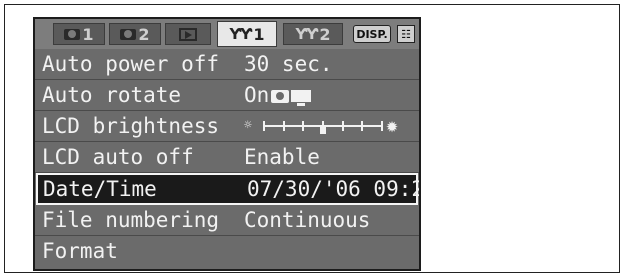  I want to click on menu-item-label: LCD brightness, so click(131, 126).